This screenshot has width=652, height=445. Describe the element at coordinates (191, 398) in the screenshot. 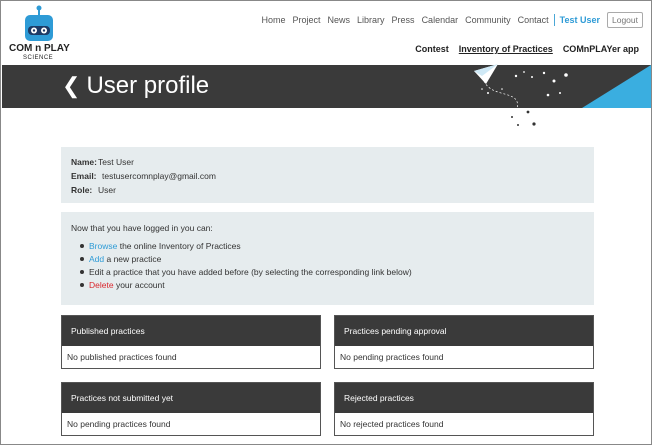

I see `card-title: Practices not submitted yet` at that location.